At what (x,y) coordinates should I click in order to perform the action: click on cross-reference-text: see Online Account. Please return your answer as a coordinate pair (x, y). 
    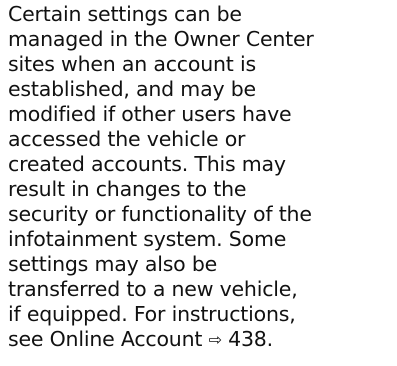
    Looking at the image, I should click on (105, 339).